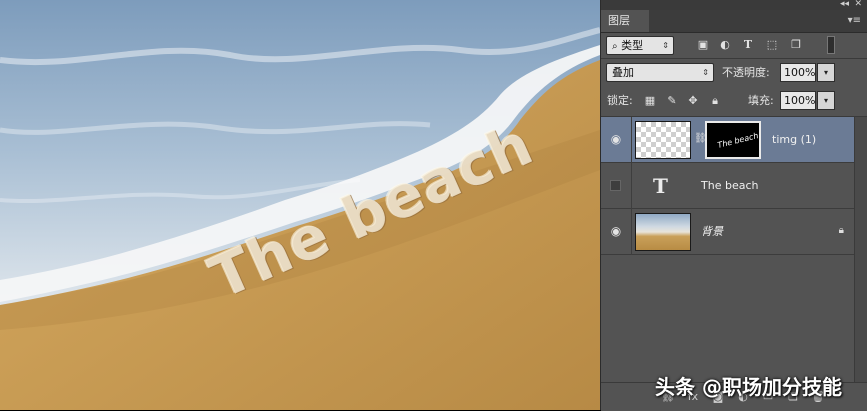  Describe the element at coordinates (650, 101) in the screenshot. I see `lock-transparent-pixels-icon: ▦` at that location.